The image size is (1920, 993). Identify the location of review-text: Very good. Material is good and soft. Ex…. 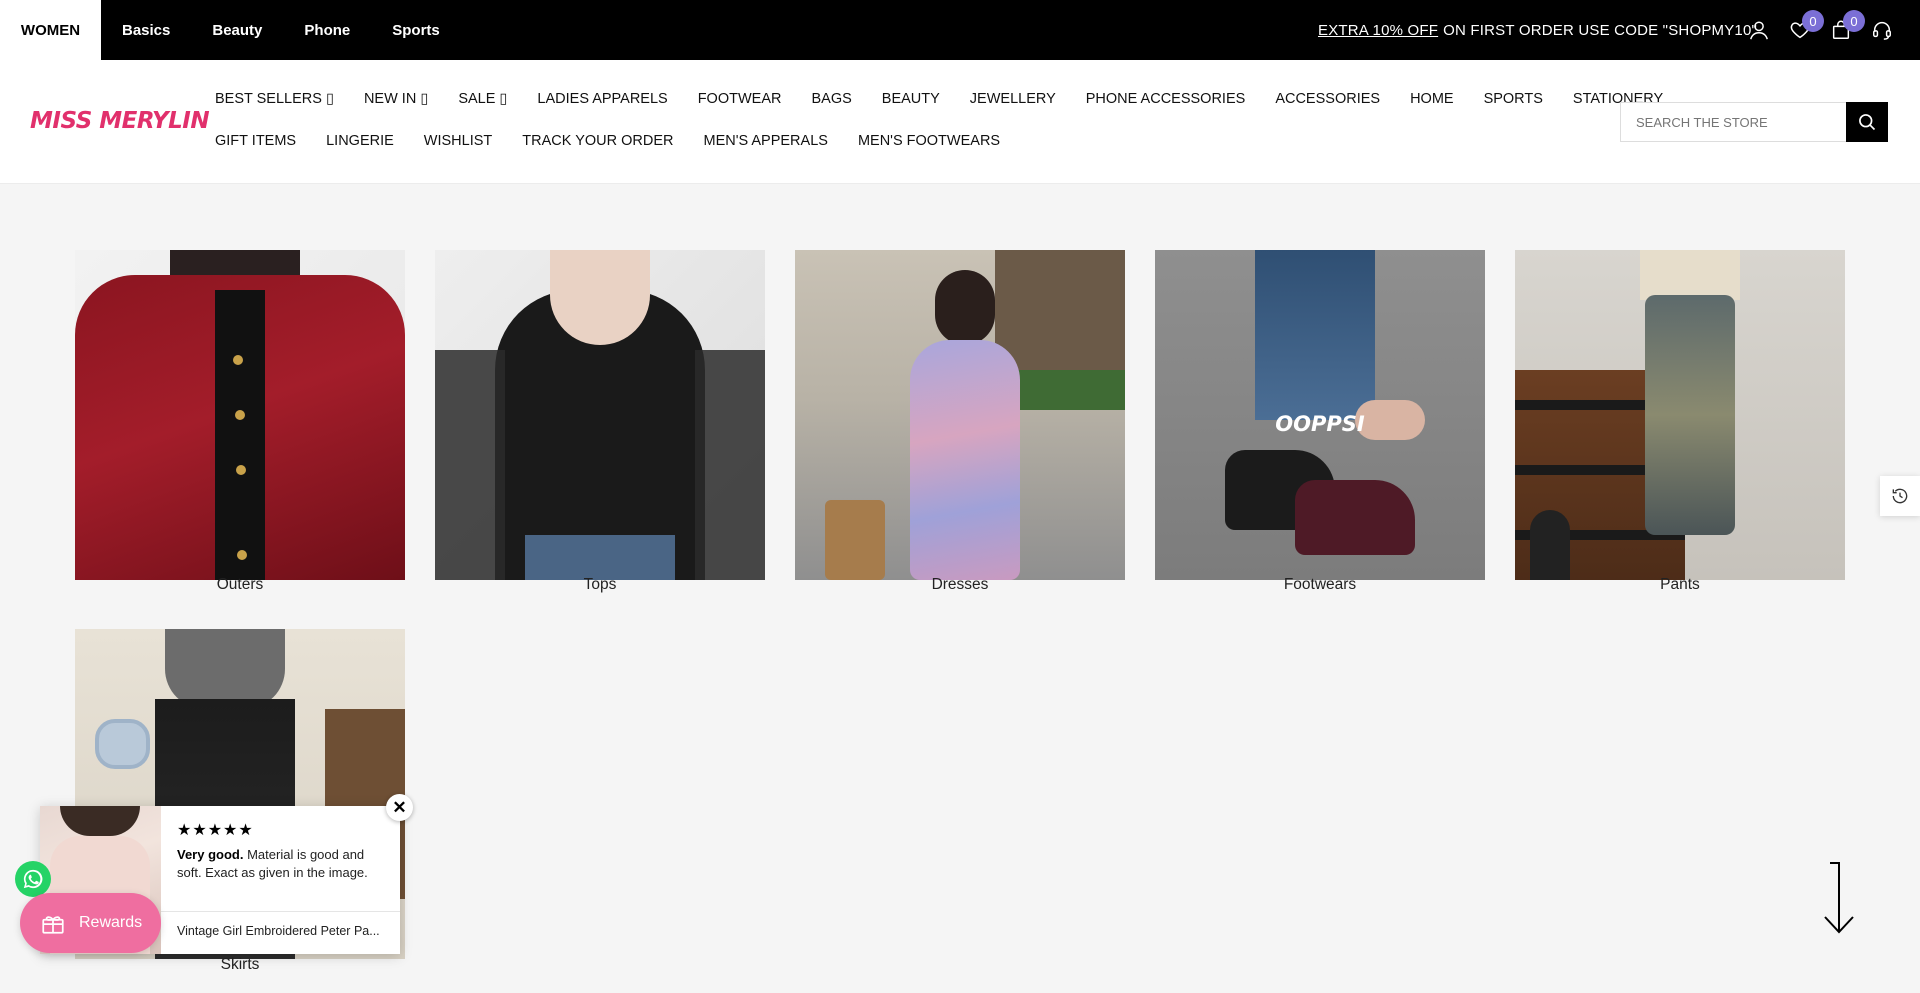
(279, 864).